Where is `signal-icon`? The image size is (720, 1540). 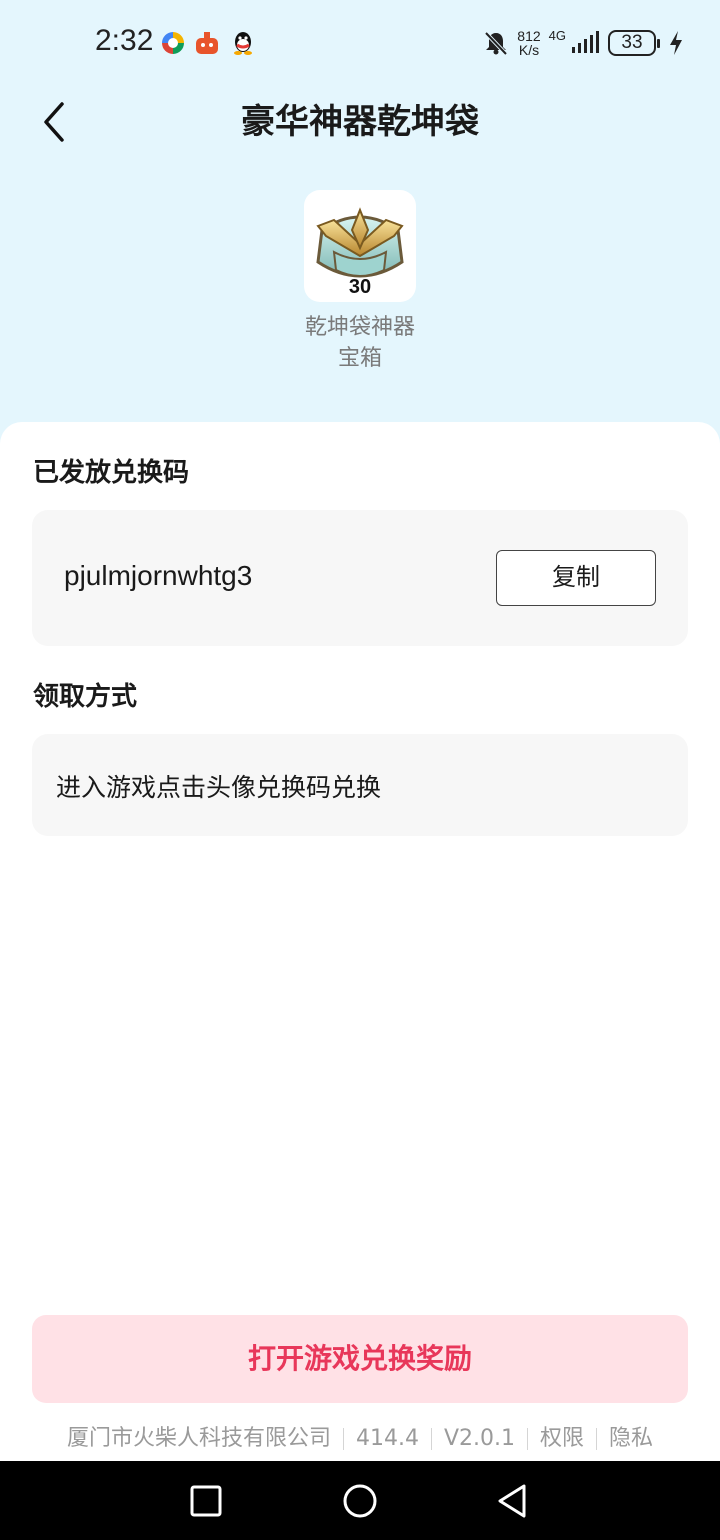
signal-icon is located at coordinates (585, 42).